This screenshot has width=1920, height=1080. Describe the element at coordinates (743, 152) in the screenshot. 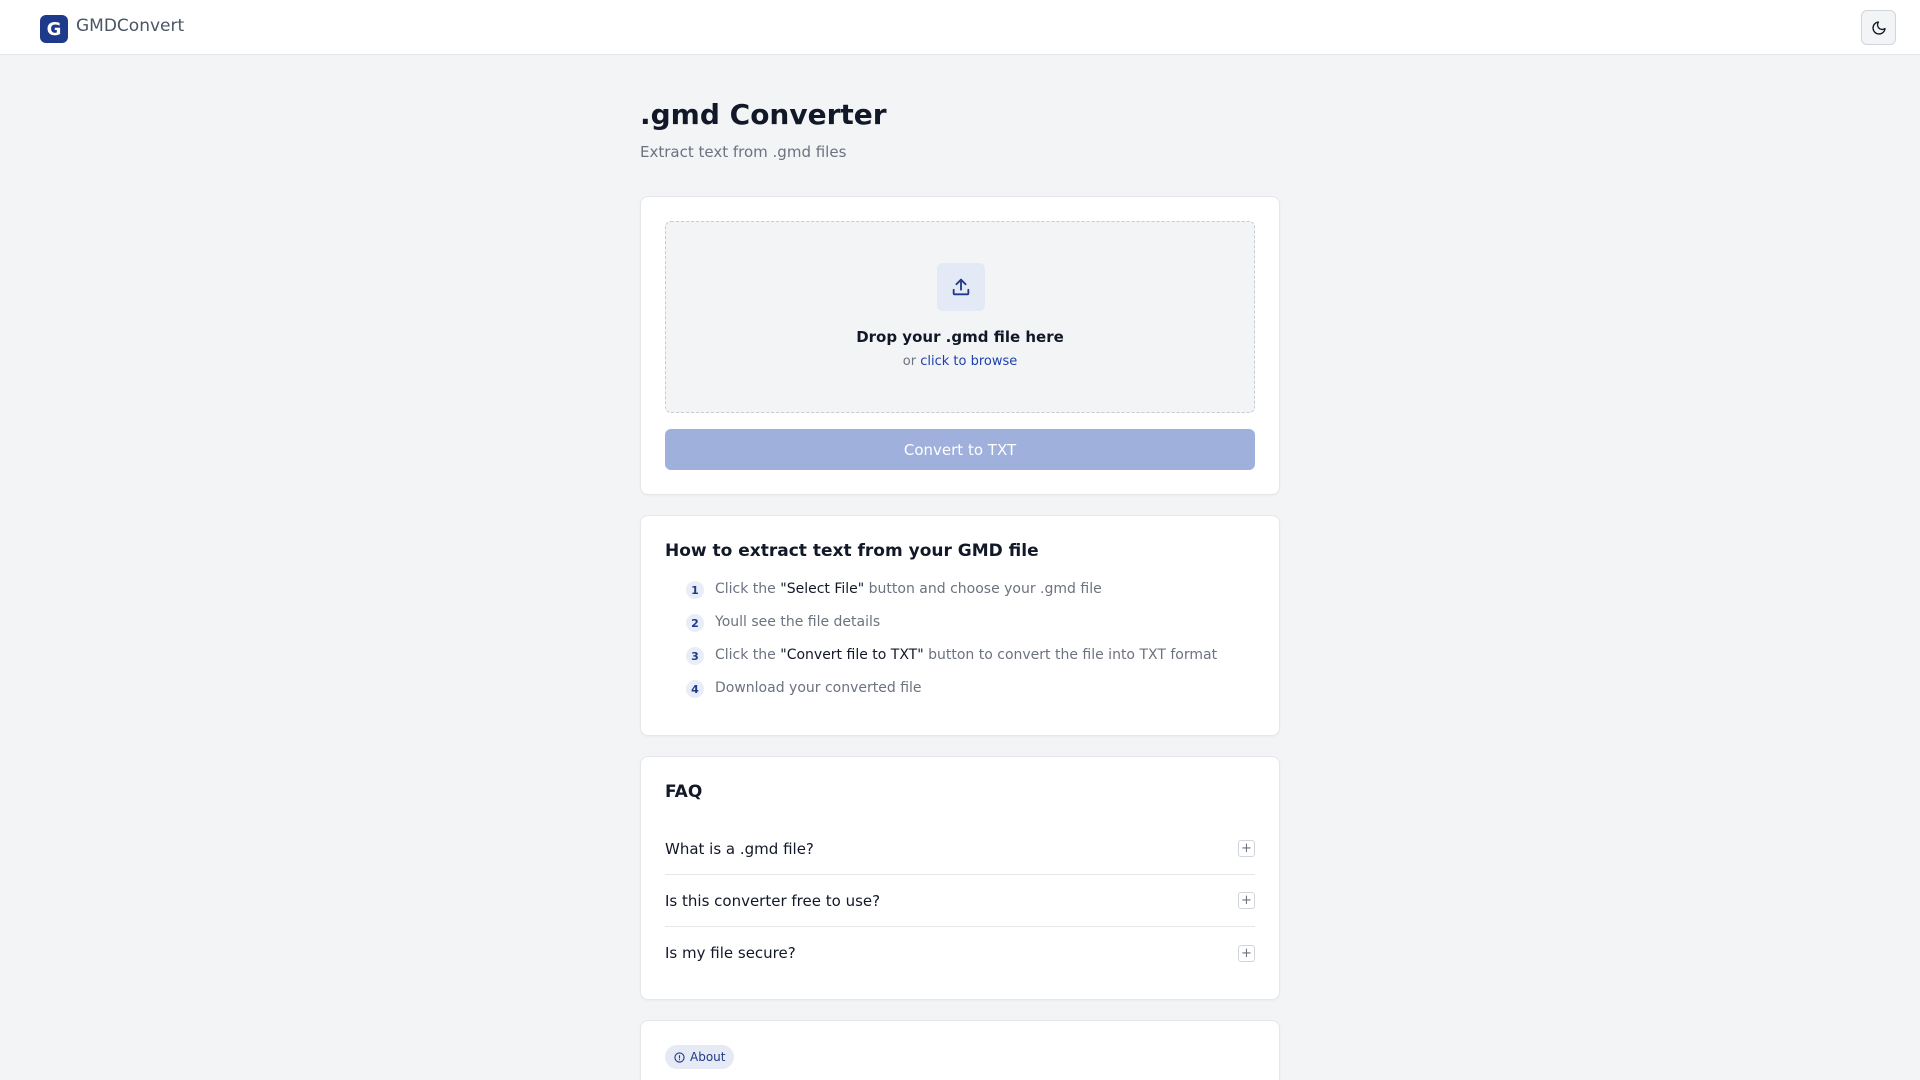

I see `page-subtitle: Extract text from .gmd files` at that location.